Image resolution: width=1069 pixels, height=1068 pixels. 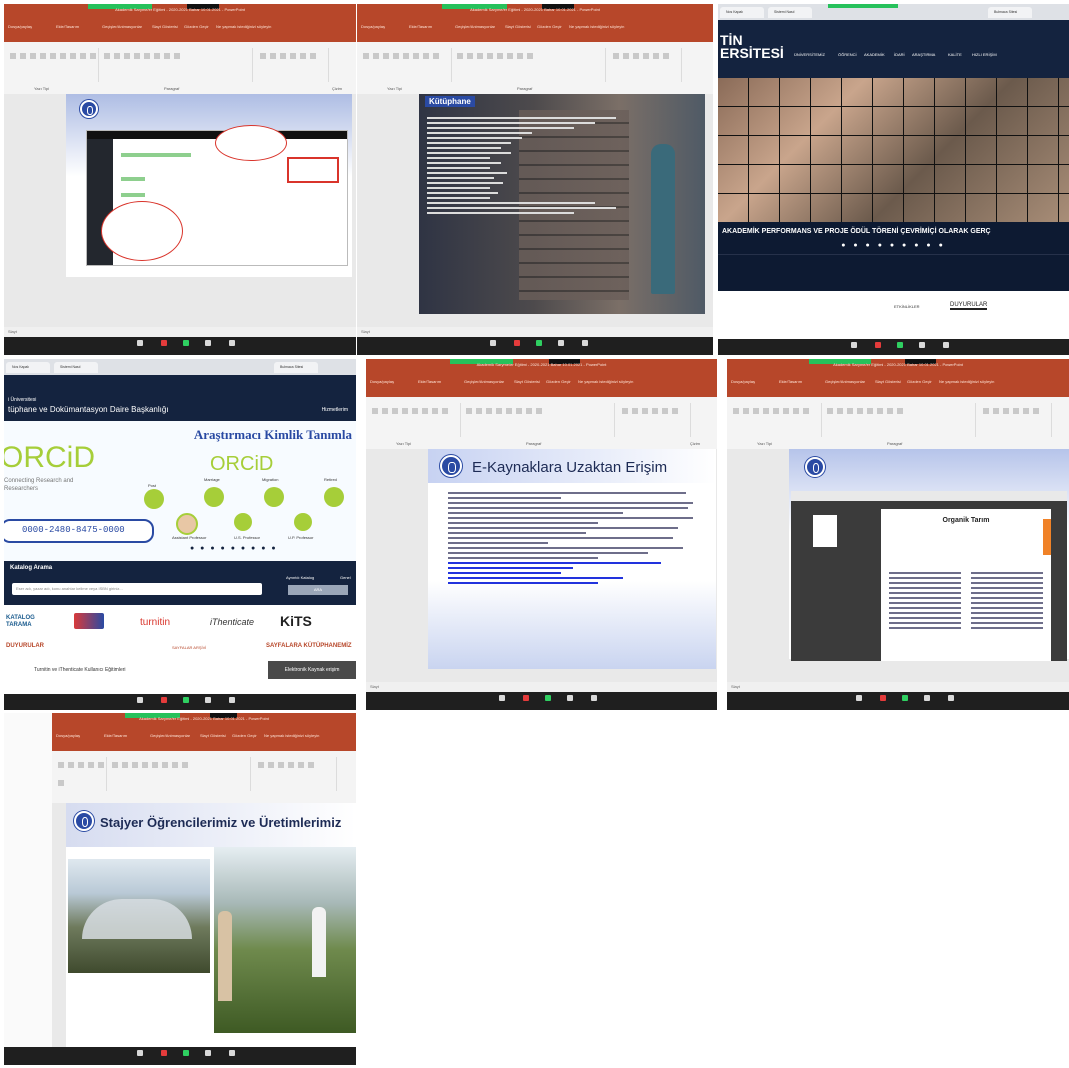 What do you see at coordinates (923, 54) in the screenshot?
I see `nav-item: ARAŞTIRMA` at bounding box center [923, 54].